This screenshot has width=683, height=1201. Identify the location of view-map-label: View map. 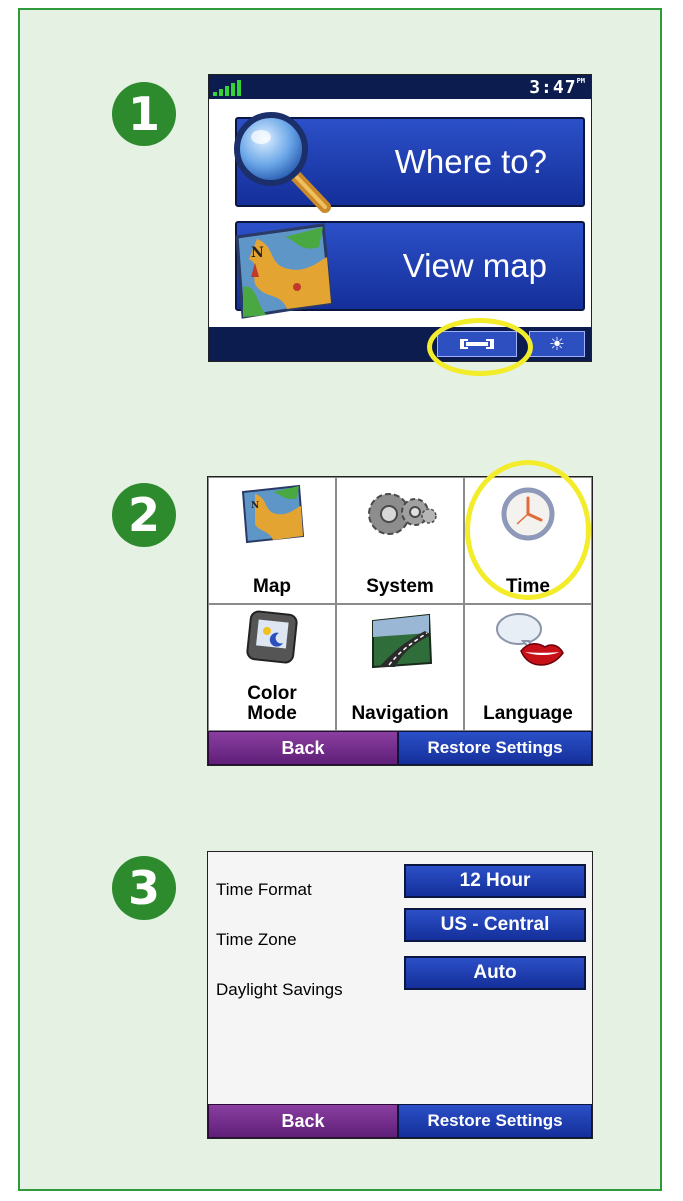
(474, 265).